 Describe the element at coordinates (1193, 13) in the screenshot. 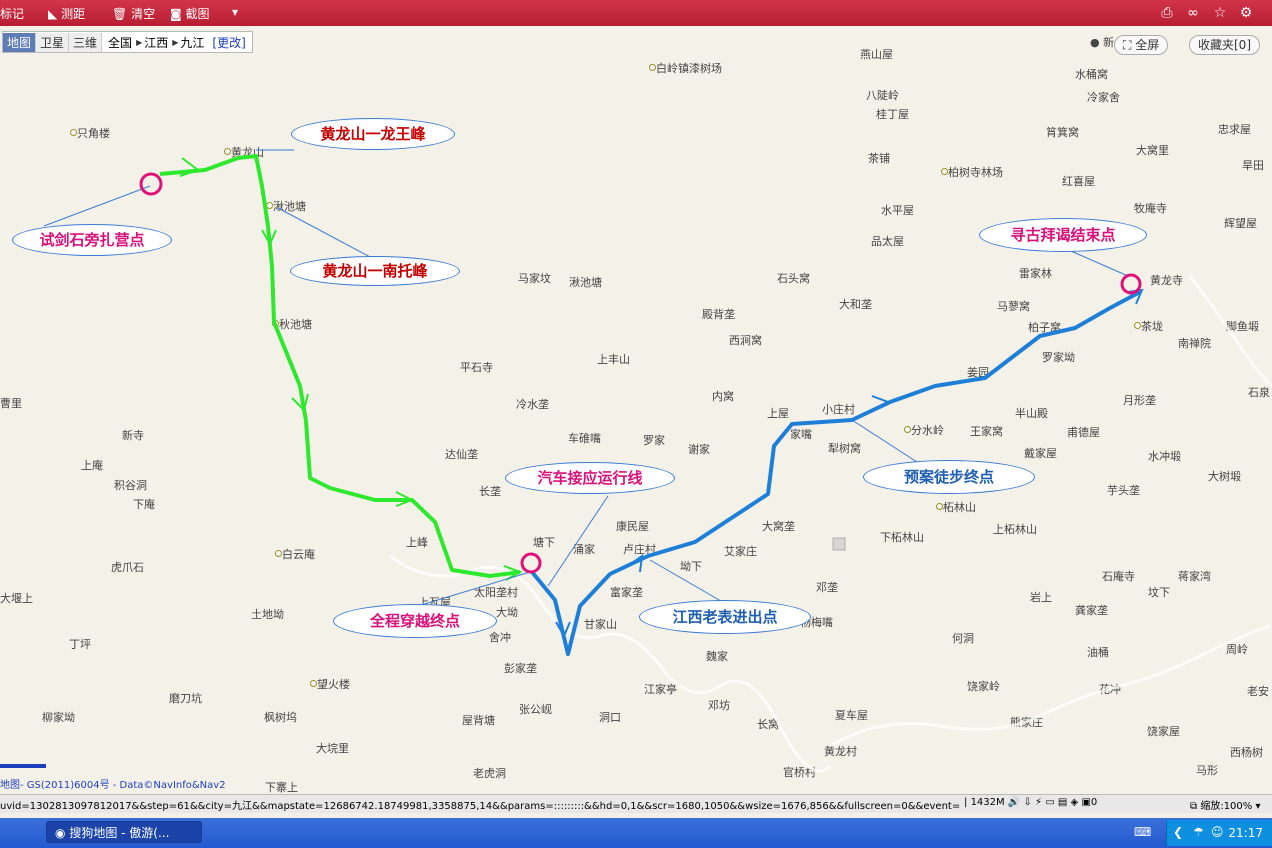

I see `link-icon: ∞` at that location.